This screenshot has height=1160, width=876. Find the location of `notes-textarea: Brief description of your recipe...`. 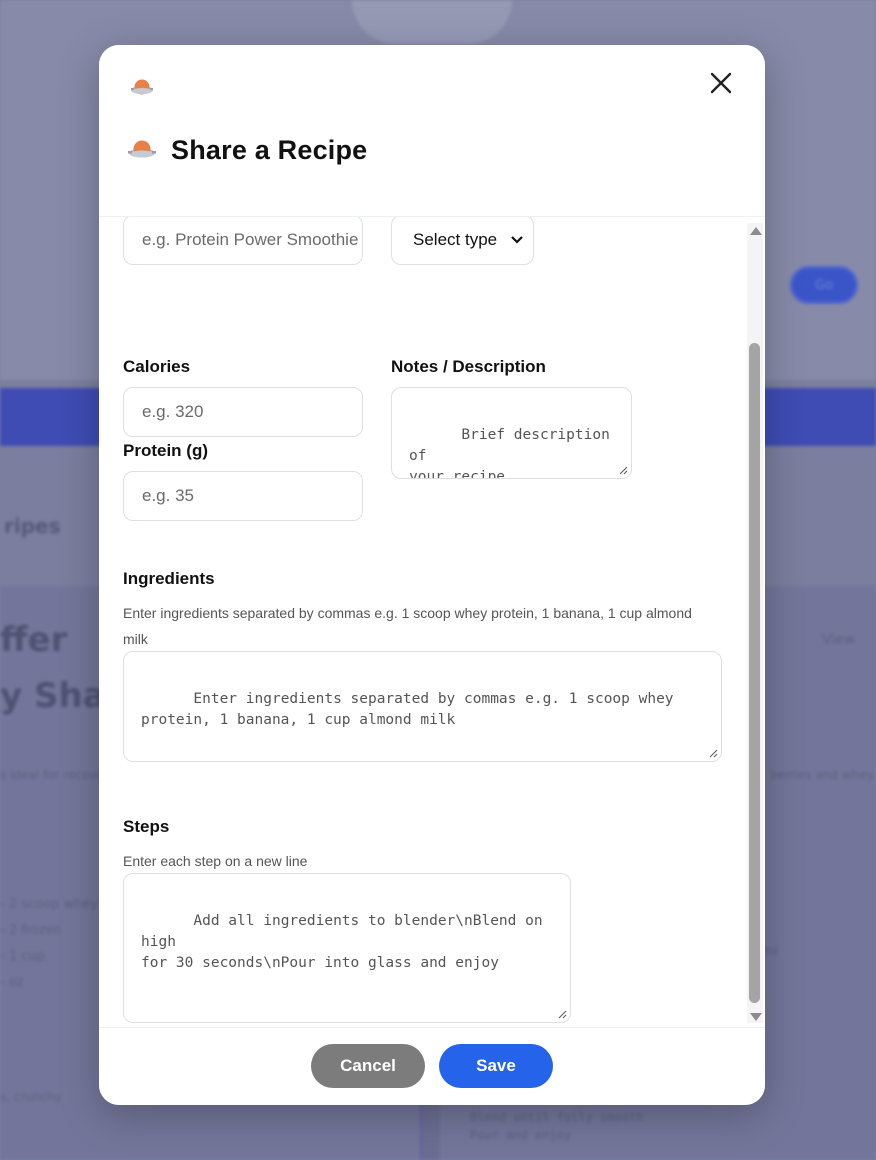

notes-textarea: Brief description of your recipe... is located at coordinates (511, 433).